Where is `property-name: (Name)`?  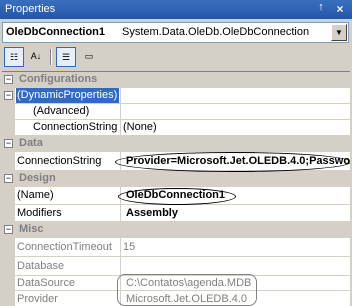
property-name: (Name) is located at coordinates (35, 195).